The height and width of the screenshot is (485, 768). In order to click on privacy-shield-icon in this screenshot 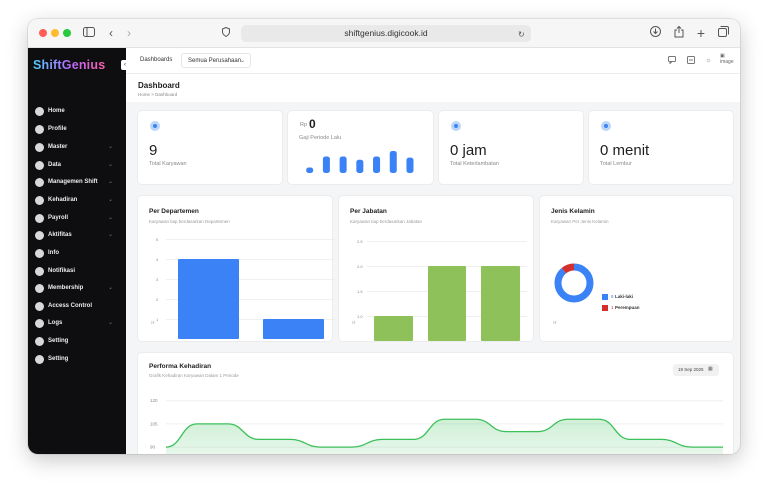, I will do `click(226, 33)`.